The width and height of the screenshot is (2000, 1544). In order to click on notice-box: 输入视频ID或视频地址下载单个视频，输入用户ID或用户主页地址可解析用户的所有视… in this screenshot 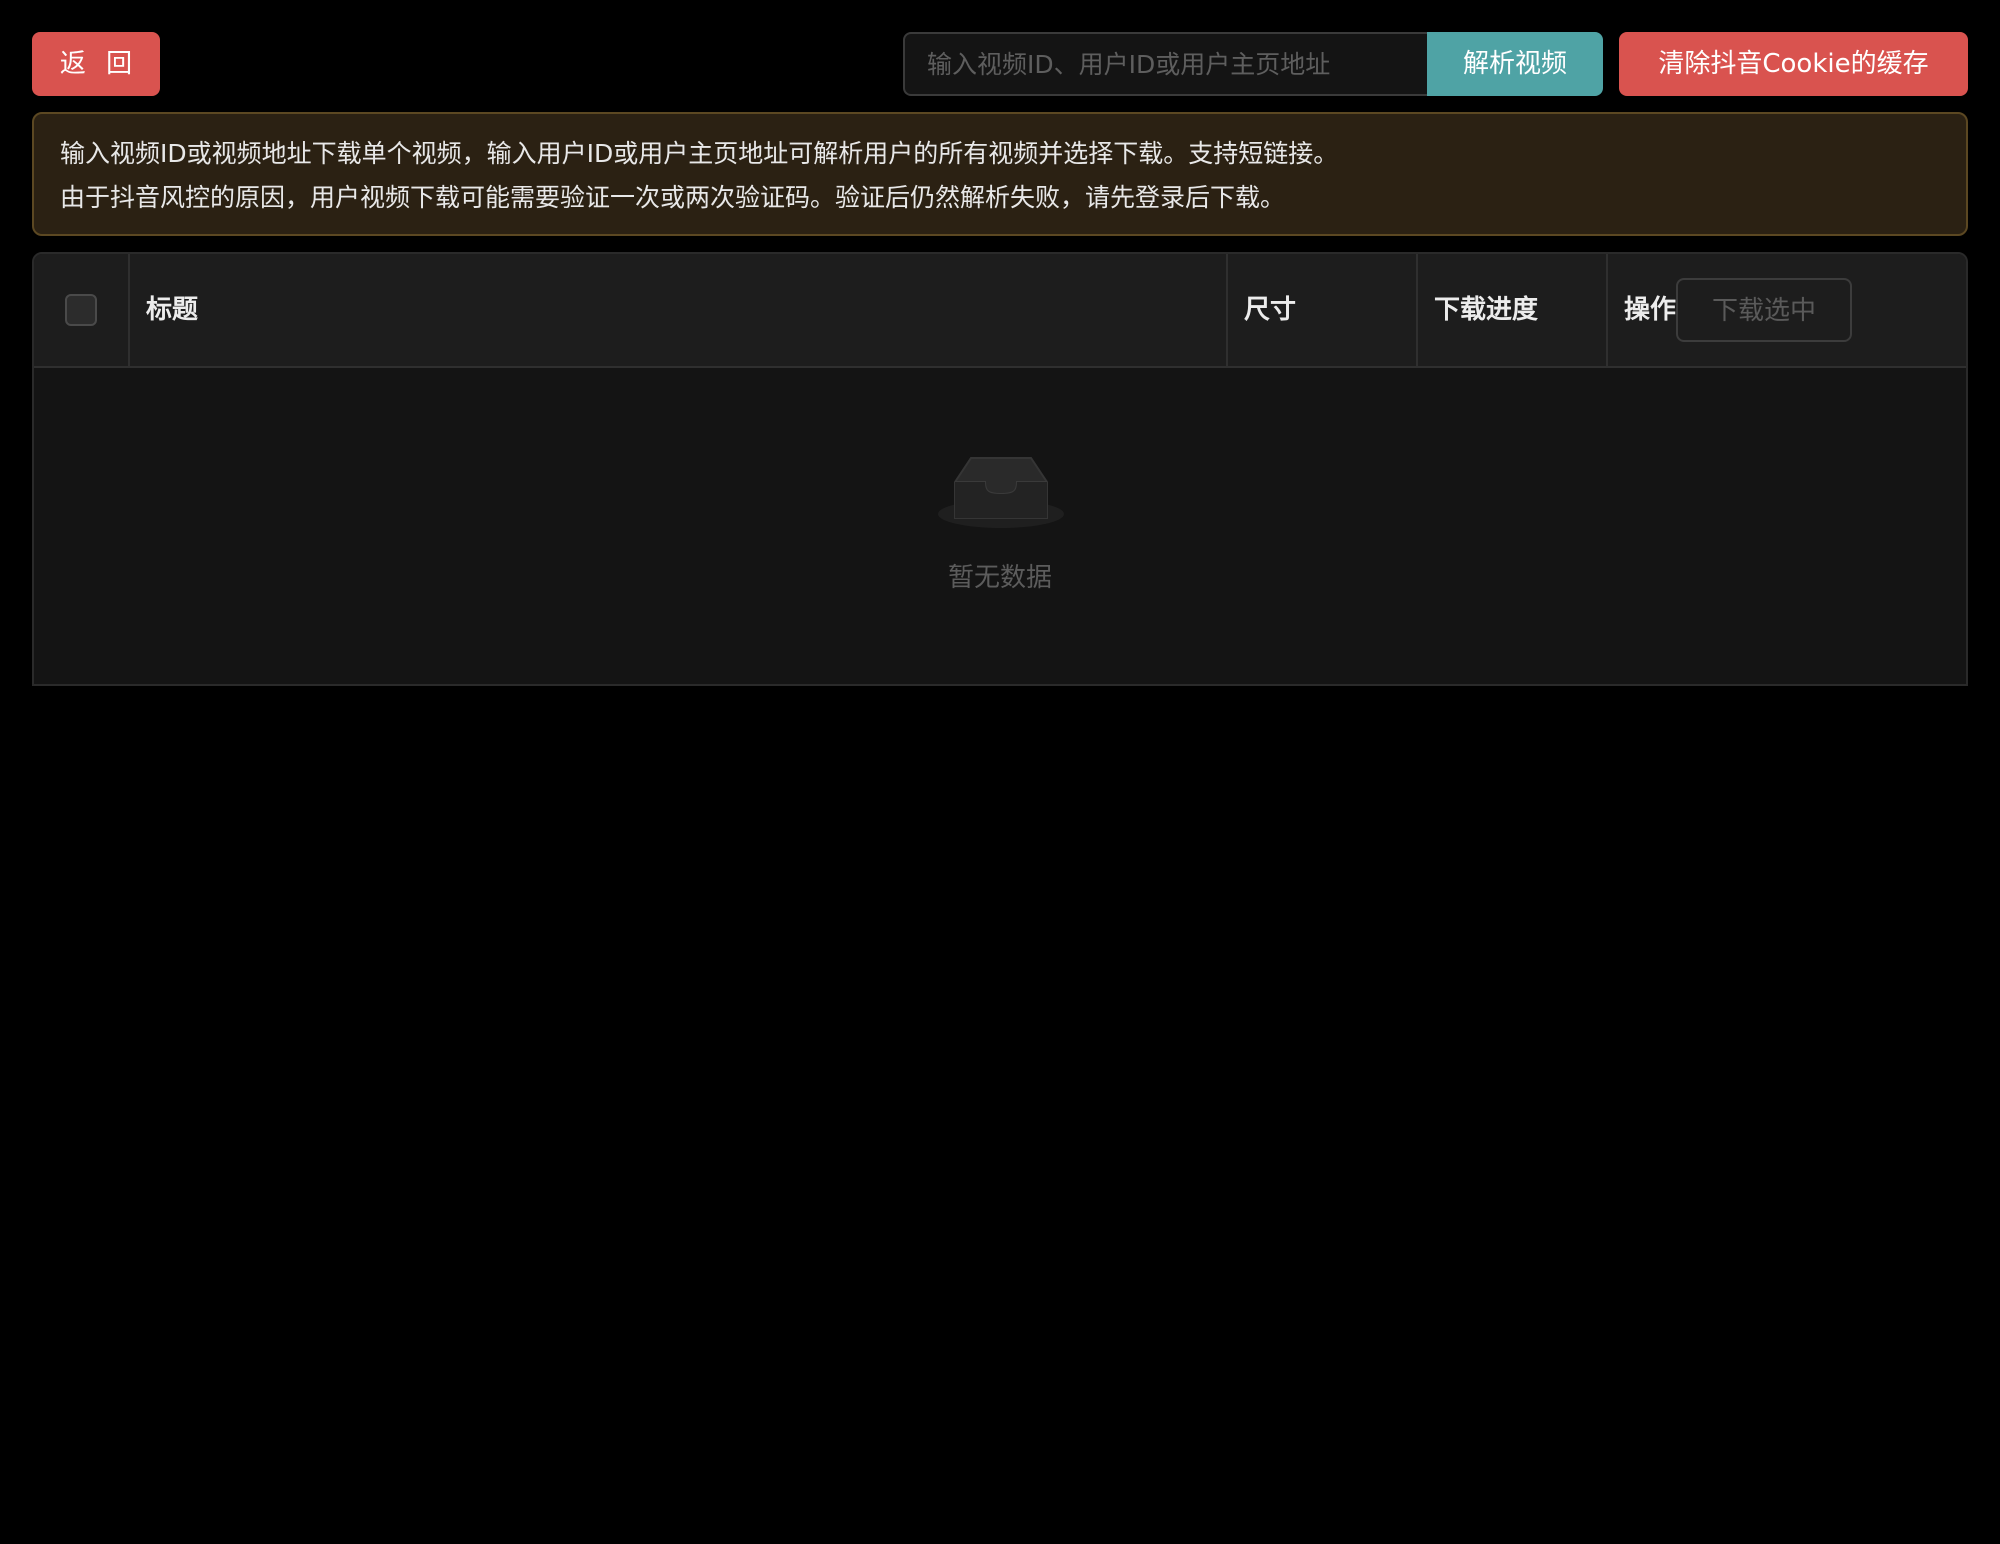, I will do `click(1000, 174)`.